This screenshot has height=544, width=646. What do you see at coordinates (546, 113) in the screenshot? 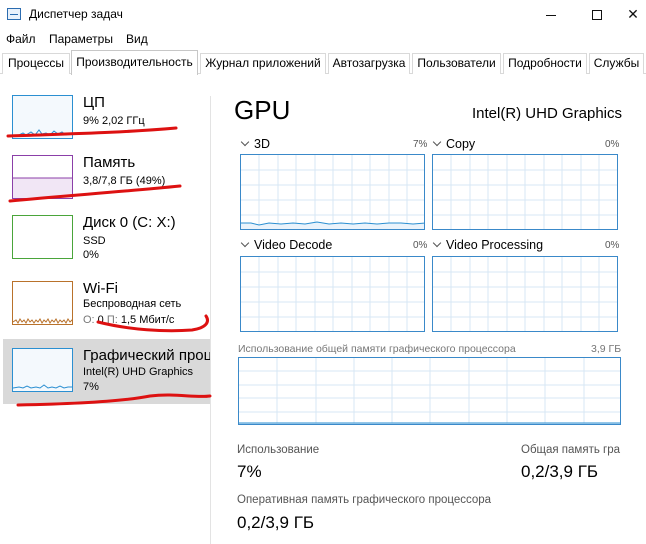
I see `gpu-model-name: Intel(R) UHD Graphics` at bounding box center [546, 113].